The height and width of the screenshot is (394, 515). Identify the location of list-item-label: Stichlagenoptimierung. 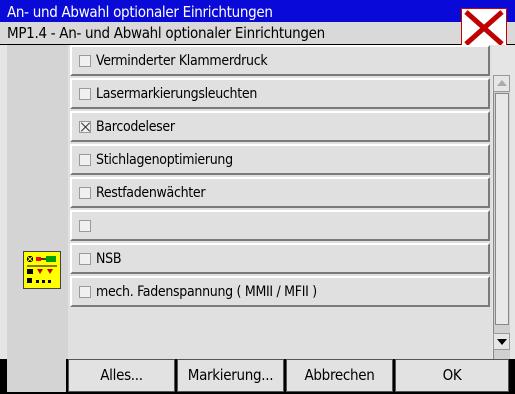
(164, 160).